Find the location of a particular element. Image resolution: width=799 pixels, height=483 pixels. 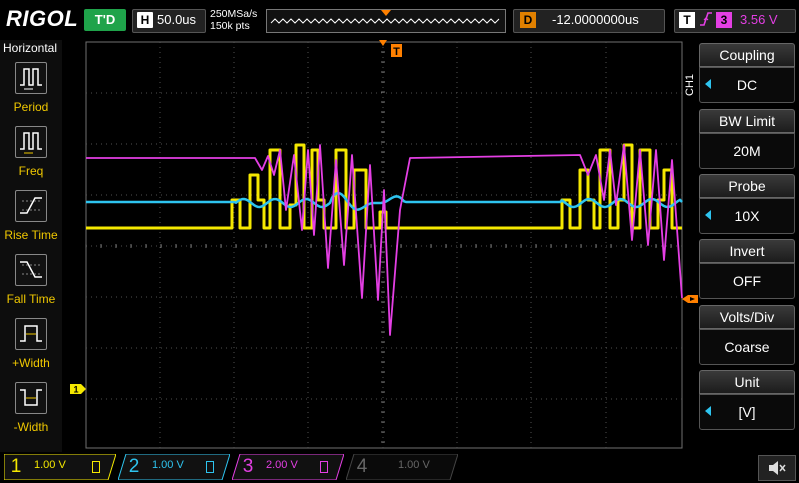

channel-3-scale: 2.00 V is located at coordinates (282, 465).